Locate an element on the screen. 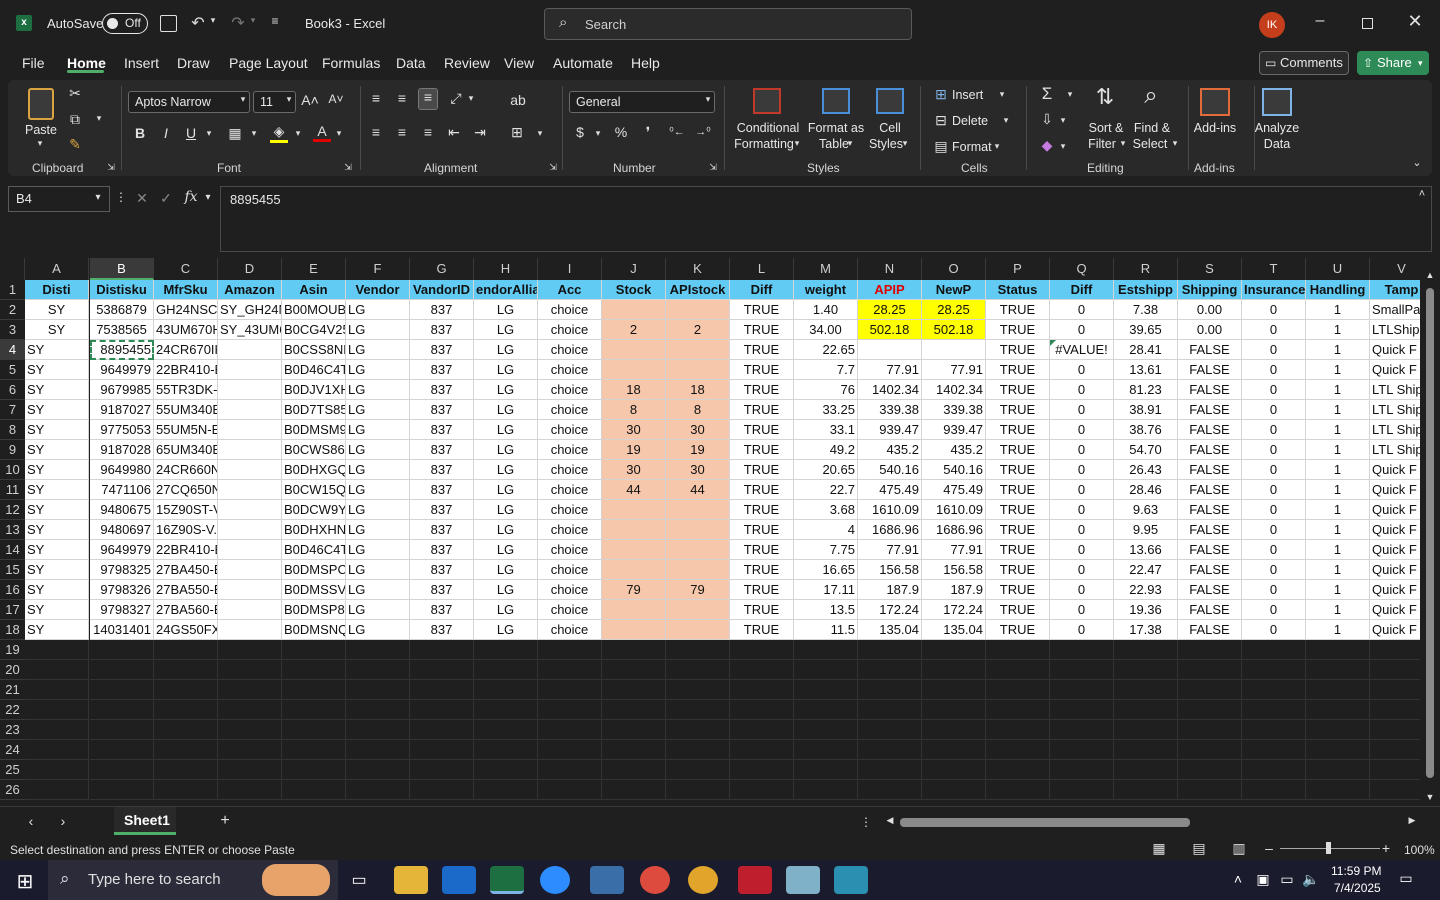 This screenshot has height=900, width=1440. cell-S11: FALSE is located at coordinates (1210, 490).